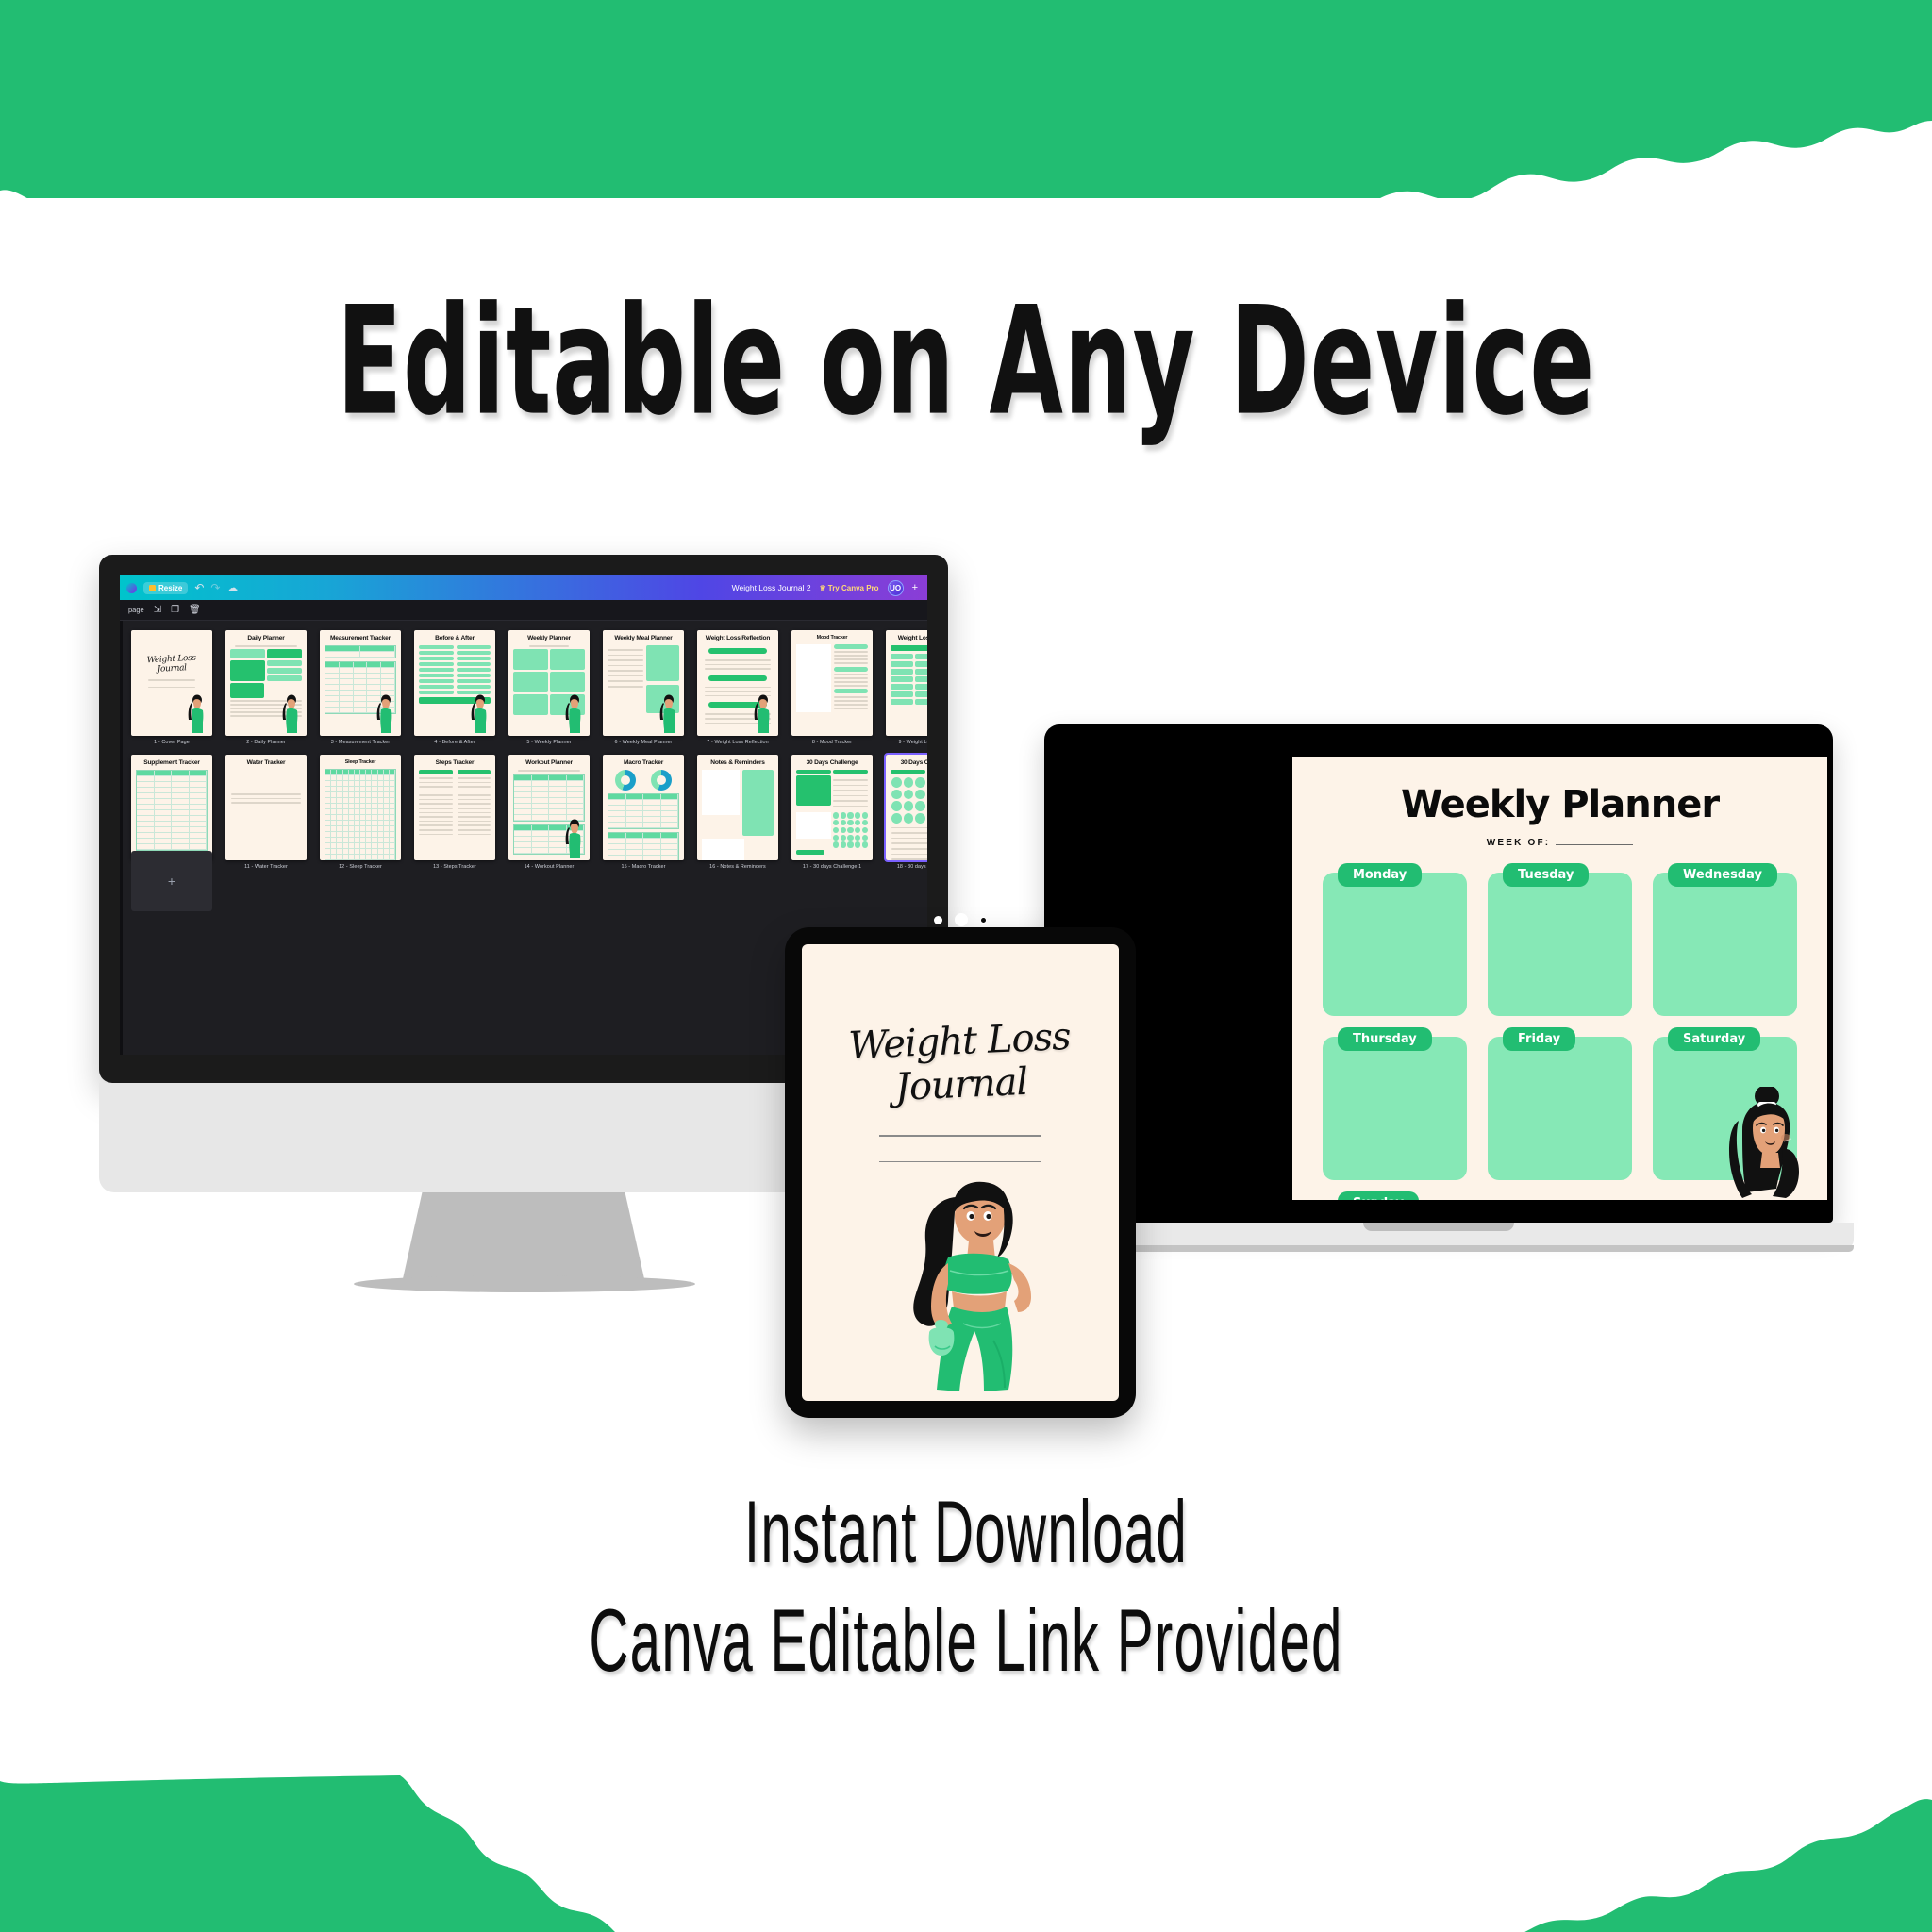  What do you see at coordinates (122, 838) in the screenshot?
I see `canvas-left-edge` at bounding box center [122, 838].